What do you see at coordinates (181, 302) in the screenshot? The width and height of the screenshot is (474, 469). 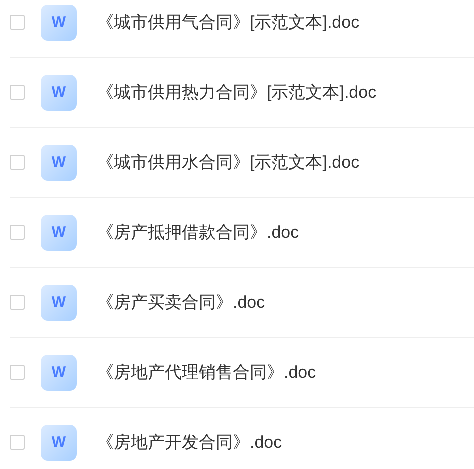 I see `file-name: 《房产买卖合同》.doc` at bounding box center [181, 302].